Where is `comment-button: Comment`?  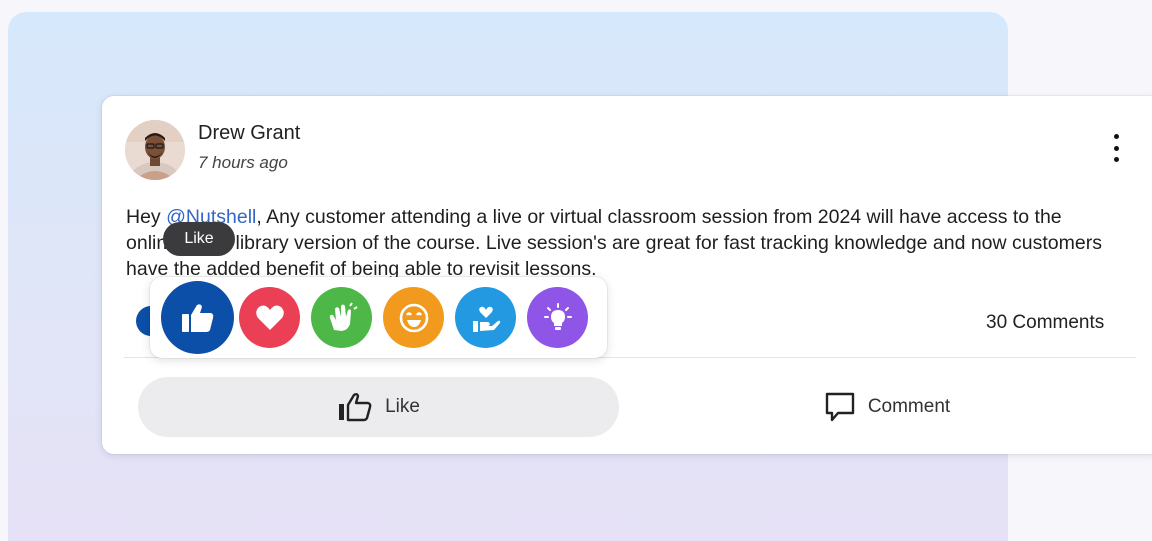 comment-button: Comment is located at coordinates (887, 407).